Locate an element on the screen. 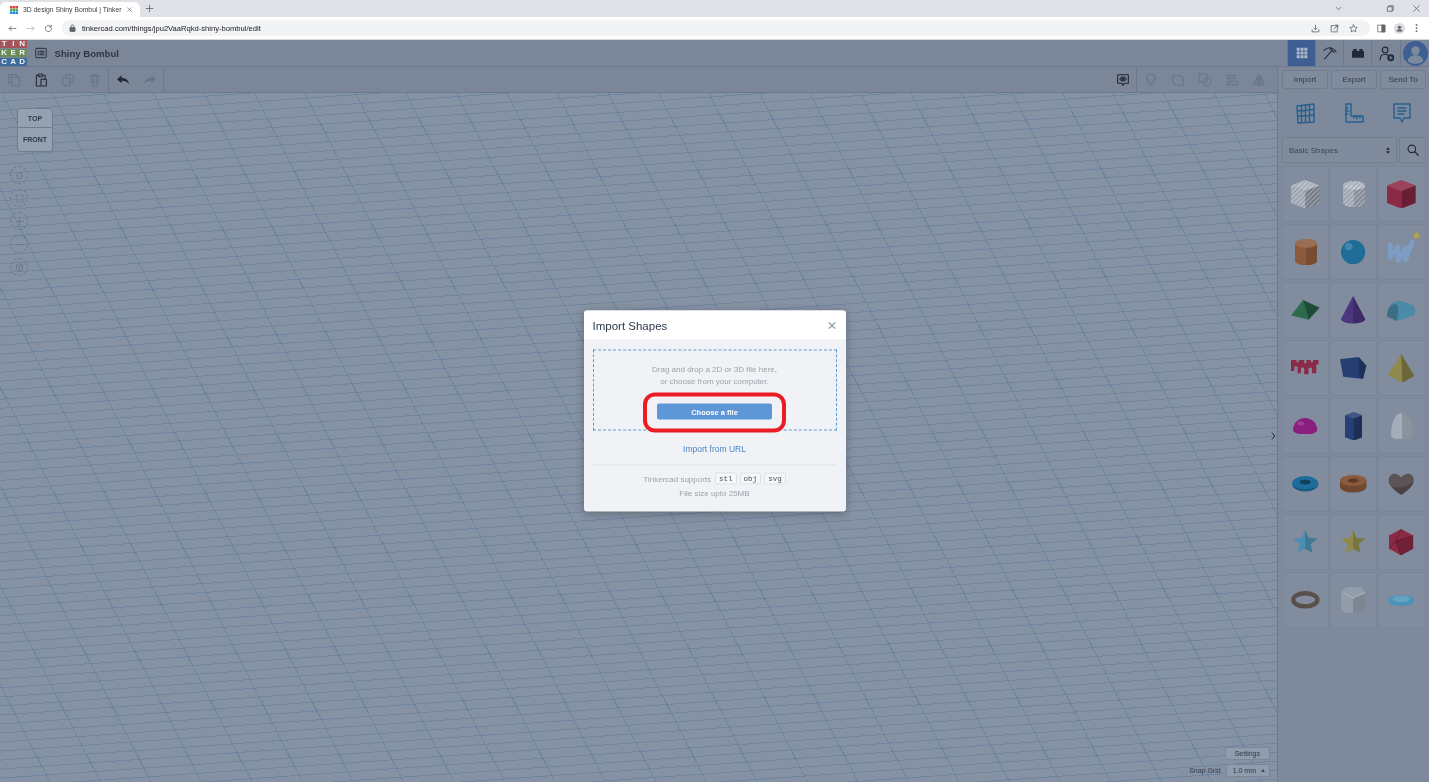 The image size is (1429, 782). list-icon is located at coordinates (40, 53).